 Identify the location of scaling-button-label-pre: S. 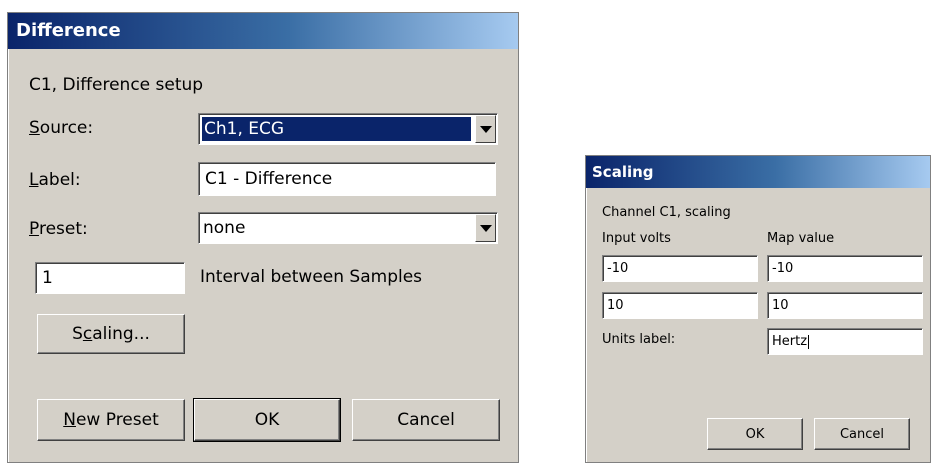
(77, 334).